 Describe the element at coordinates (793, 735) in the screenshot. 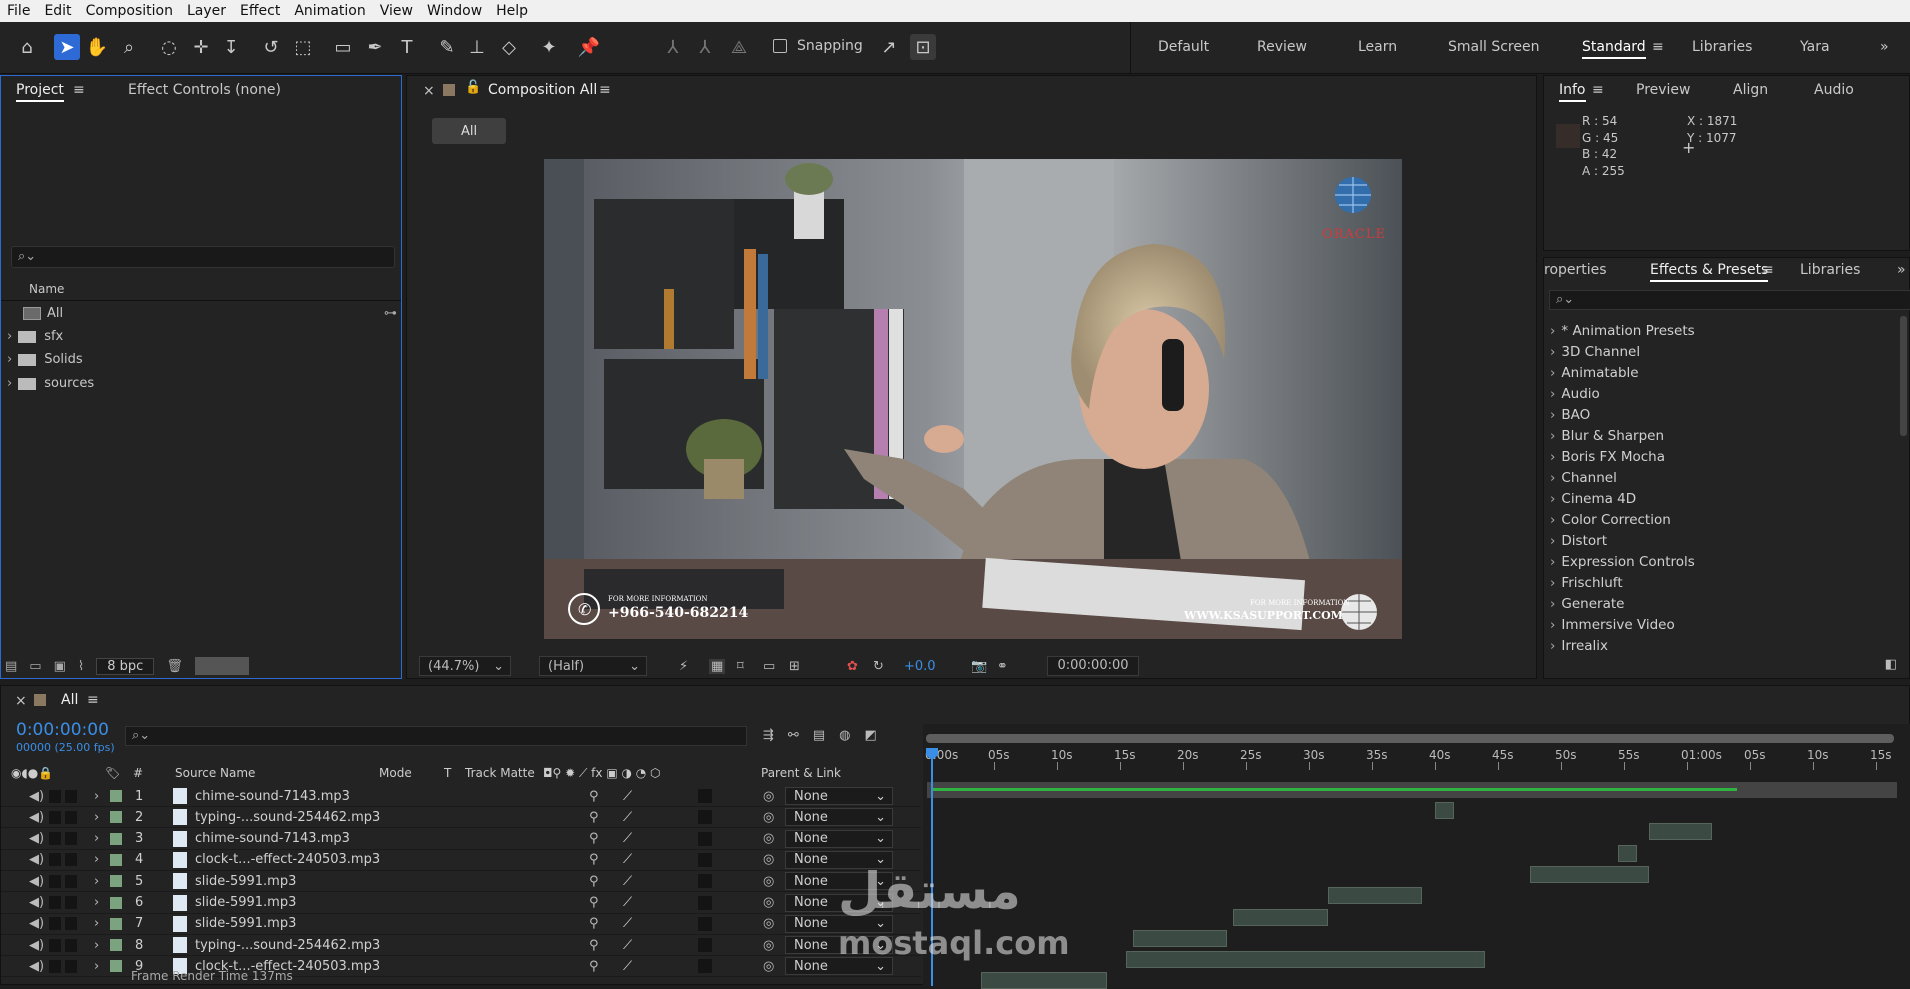

I see `draft-3d-icon: ⚯` at that location.